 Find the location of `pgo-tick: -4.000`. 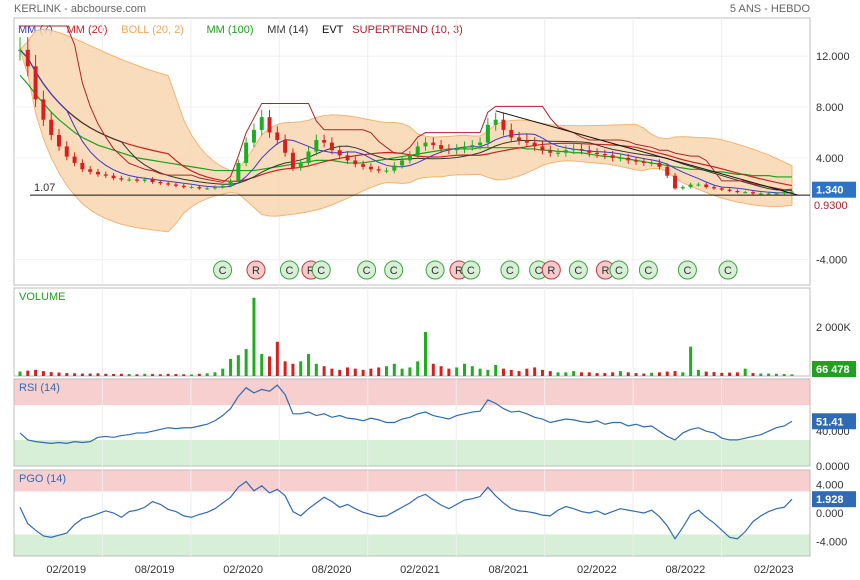

pgo-tick: -4.000 is located at coordinates (831, 543).